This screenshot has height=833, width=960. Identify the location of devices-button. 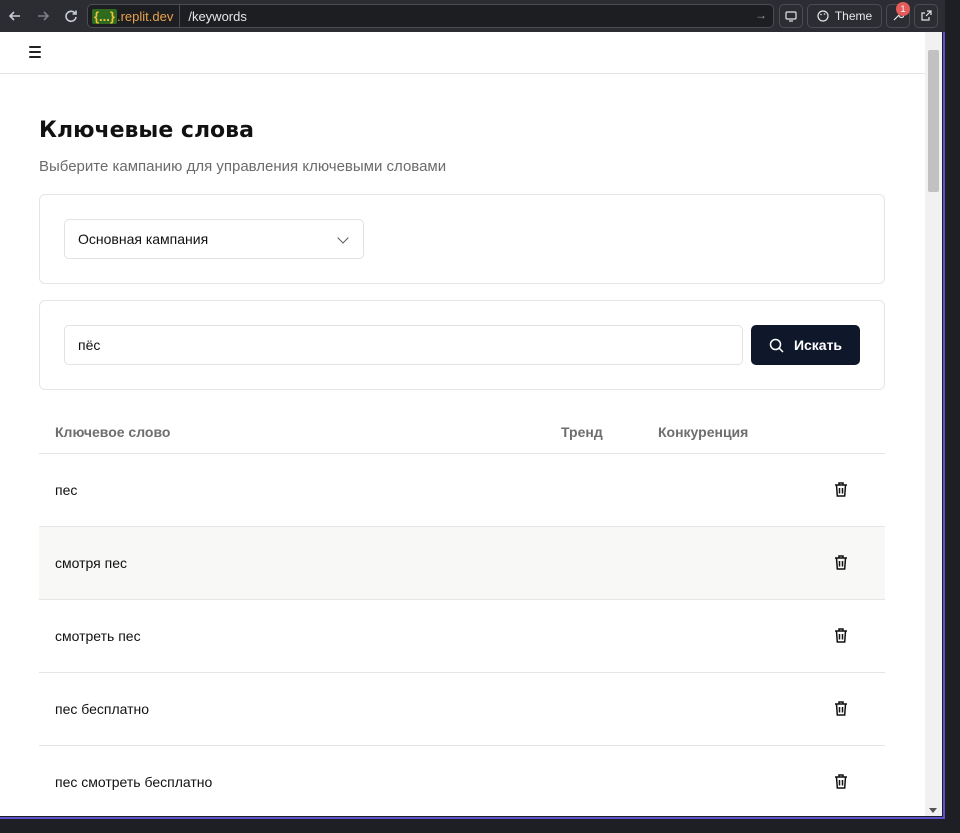
(791, 16).